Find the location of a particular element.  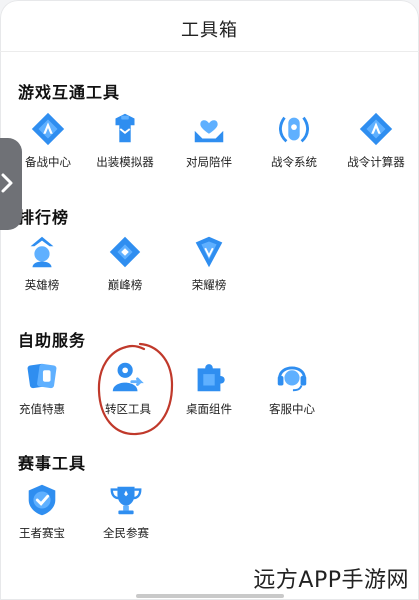

tool-label: 战令系统 is located at coordinates (294, 162).